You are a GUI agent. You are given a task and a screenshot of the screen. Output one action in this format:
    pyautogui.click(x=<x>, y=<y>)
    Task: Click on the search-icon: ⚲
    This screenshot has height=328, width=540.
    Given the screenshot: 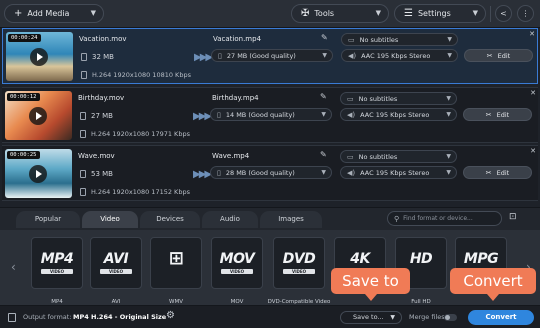 What is the action you would take?
    pyautogui.click(x=397, y=218)
    